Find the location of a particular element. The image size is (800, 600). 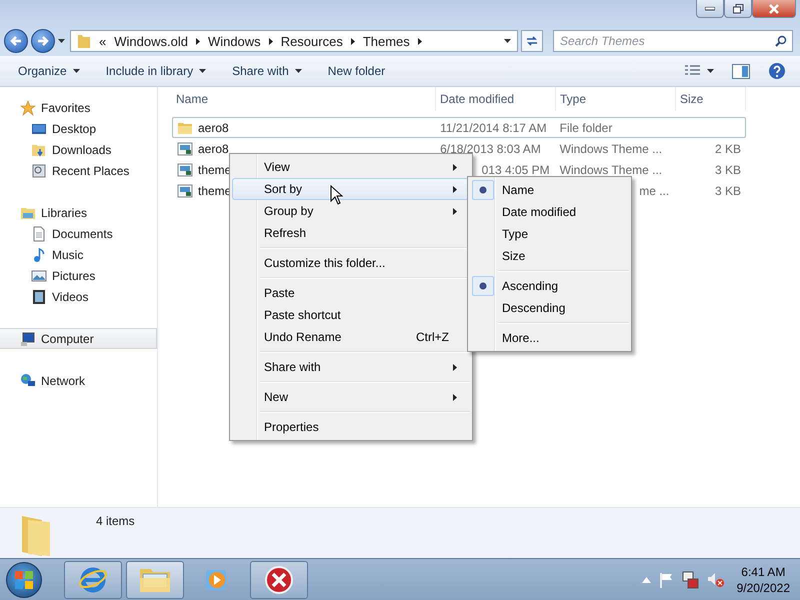

file-type: File folder is located at coordinates (586, 127).